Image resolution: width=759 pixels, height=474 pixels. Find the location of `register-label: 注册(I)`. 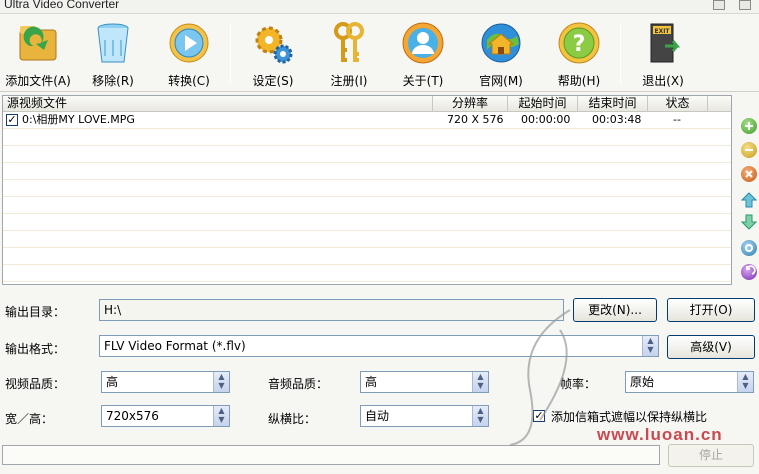

register-label: 注册(I) is located at coordinates (349, 81).